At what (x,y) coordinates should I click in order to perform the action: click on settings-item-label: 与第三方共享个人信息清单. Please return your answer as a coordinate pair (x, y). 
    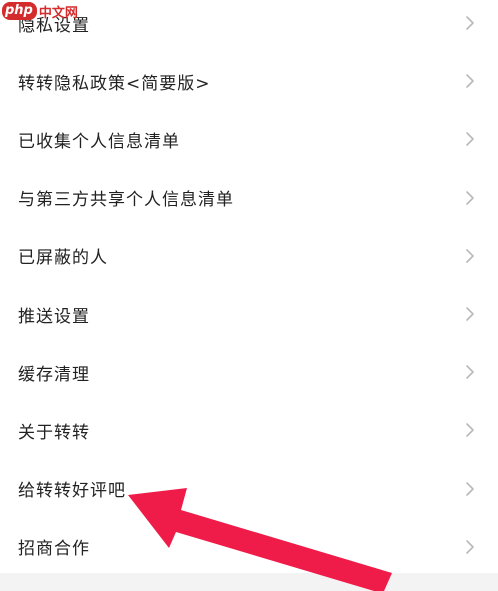
    Looking at the image, I should click on (126, 200).